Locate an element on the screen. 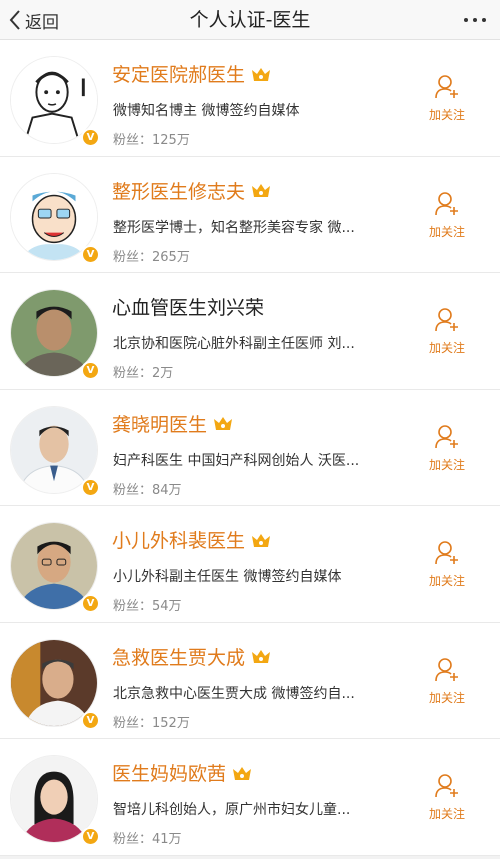 The height and width of the screenshot is (859, 500). back-label: 返回 is located at coordinates (42, 22).